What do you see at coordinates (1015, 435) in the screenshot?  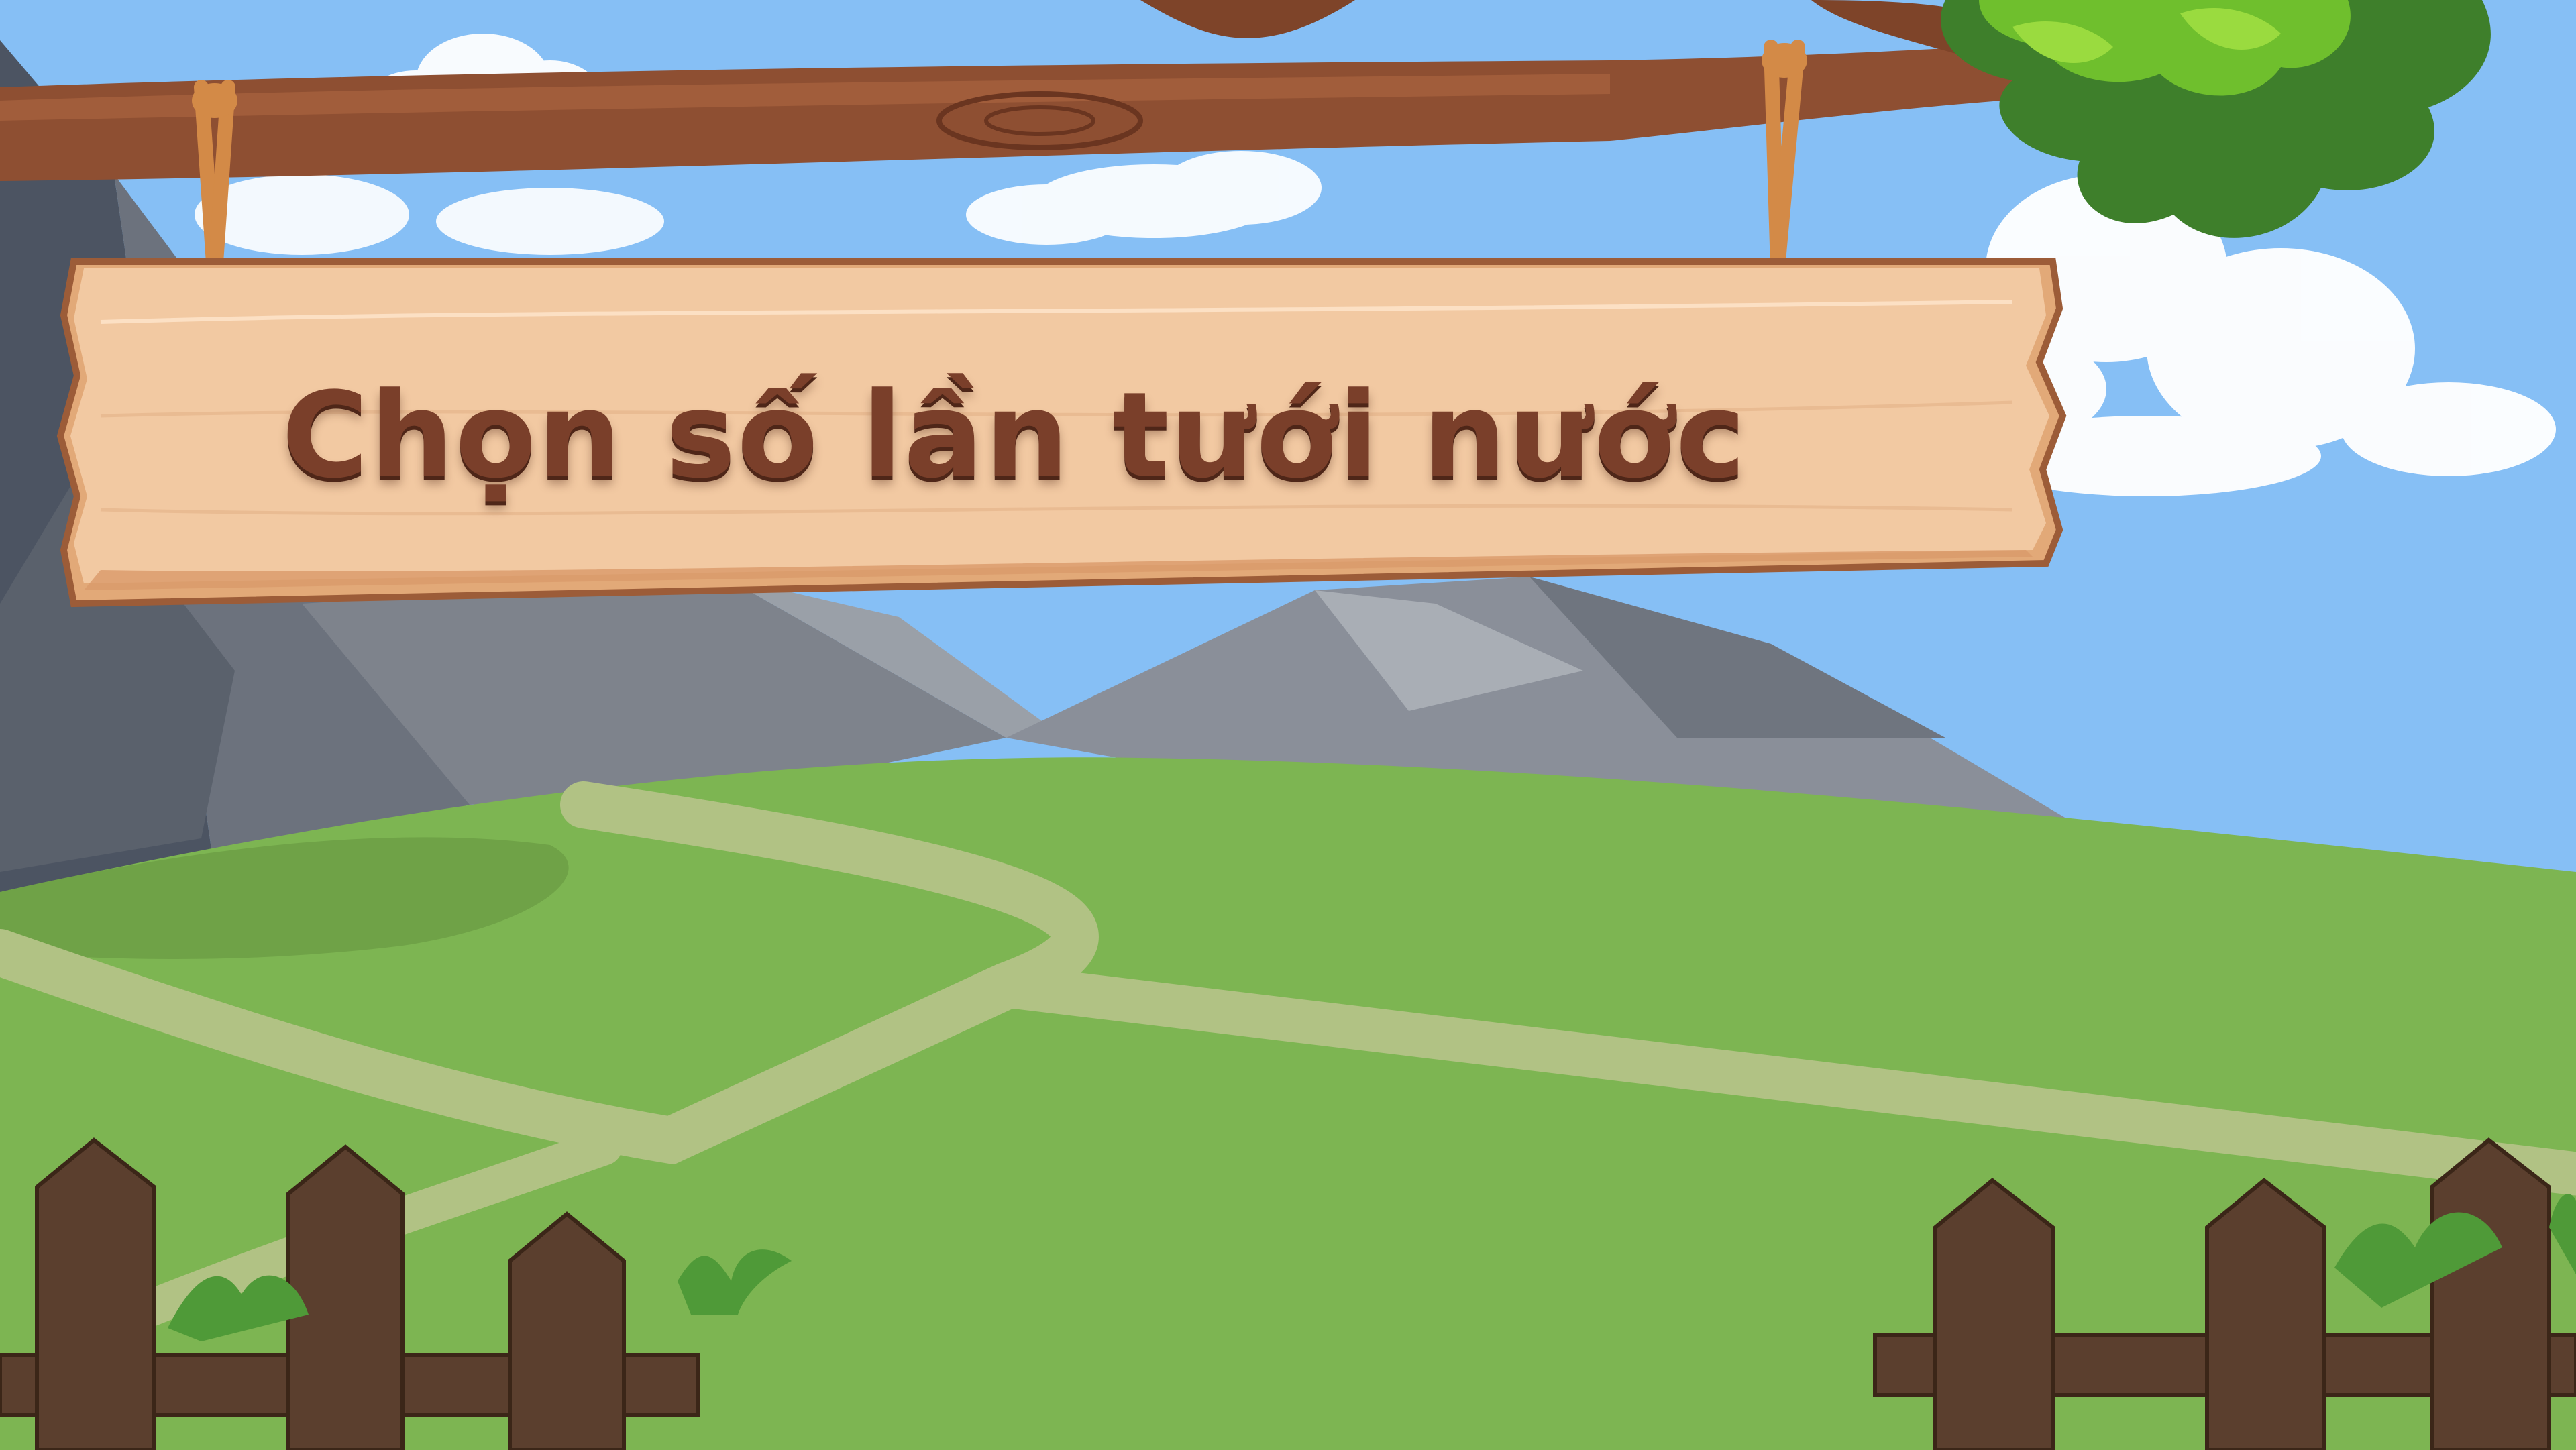 I see `sign-title: Chọn số lần tưới nước` at bounding box center [1015, 435].